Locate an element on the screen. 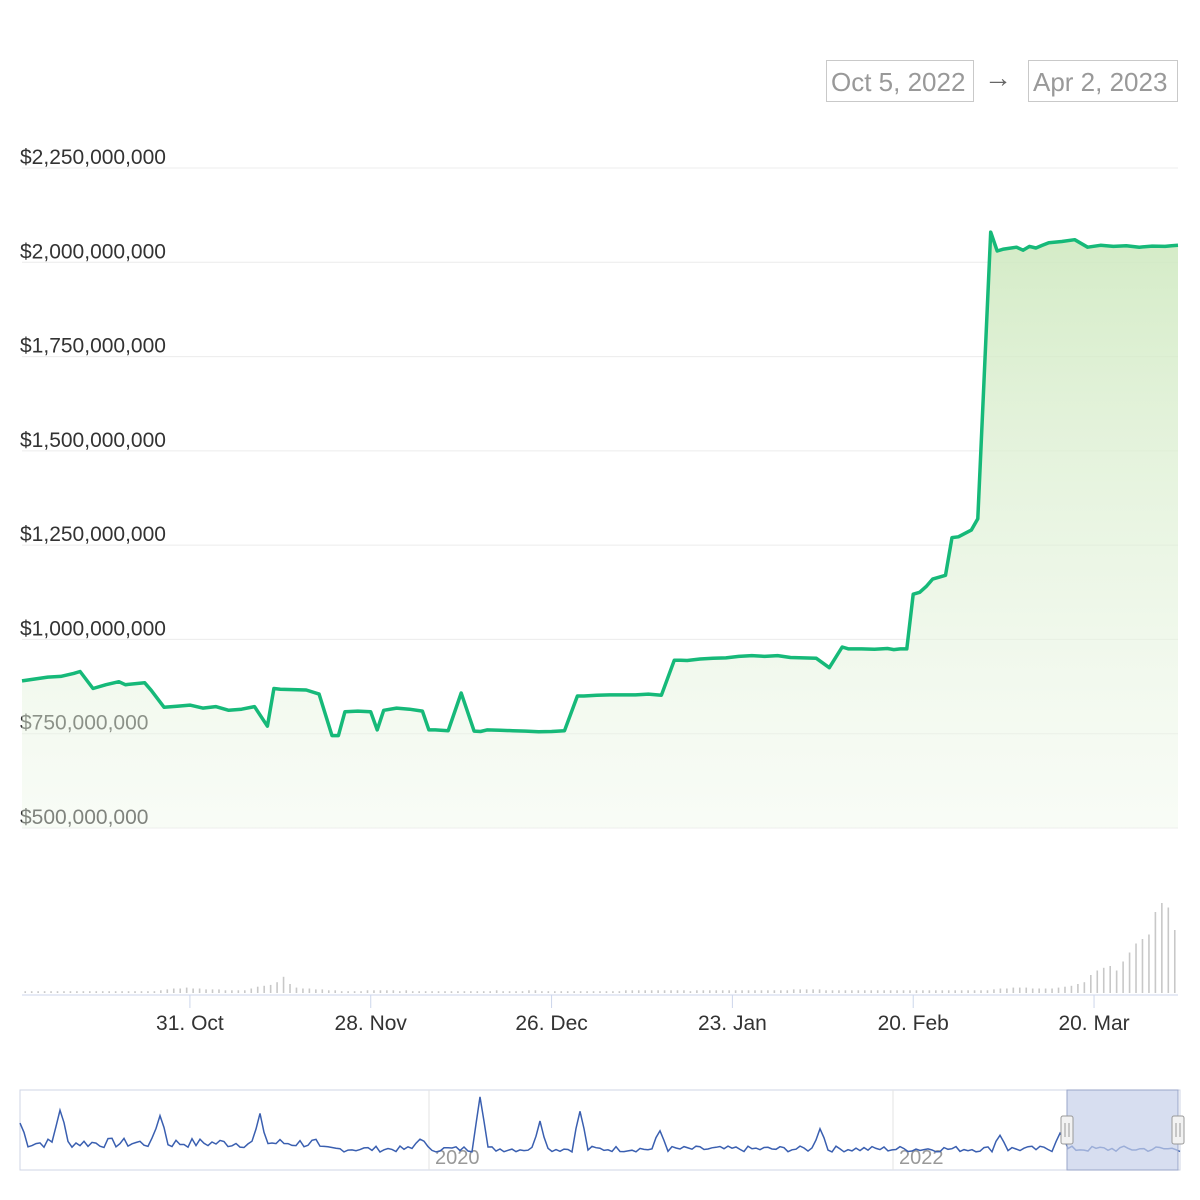 This screenshot has width=1200, height=1200. navigator-right-handle is located at coordinates (1178, 1130).